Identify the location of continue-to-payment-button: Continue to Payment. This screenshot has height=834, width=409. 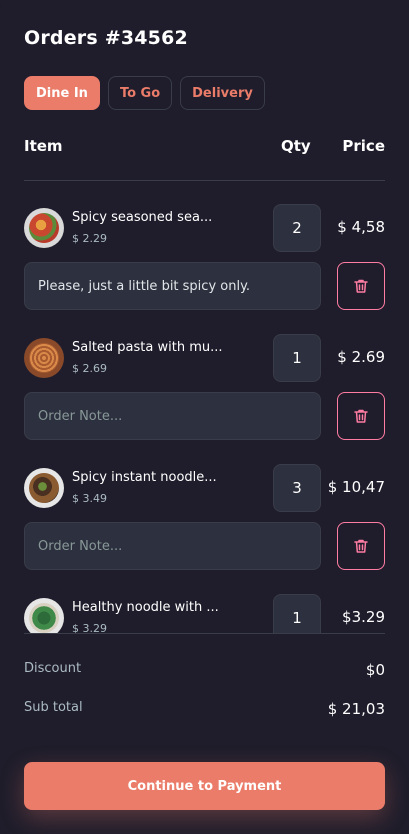
(204, 786).